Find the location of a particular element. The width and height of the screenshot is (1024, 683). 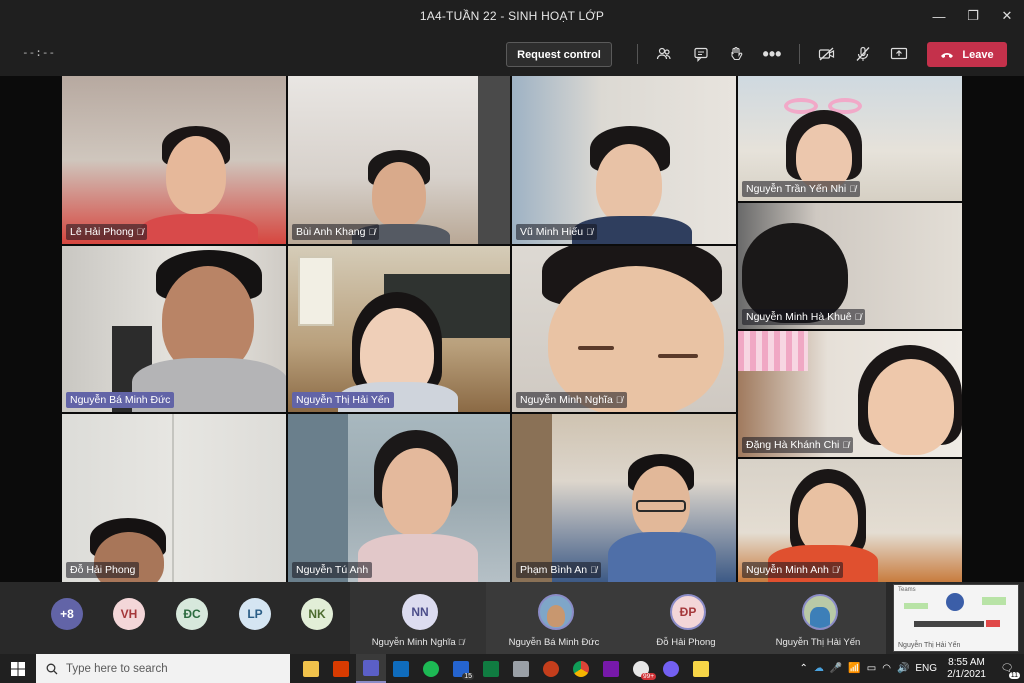

onenote-icon is located at coordinates (611, 668).